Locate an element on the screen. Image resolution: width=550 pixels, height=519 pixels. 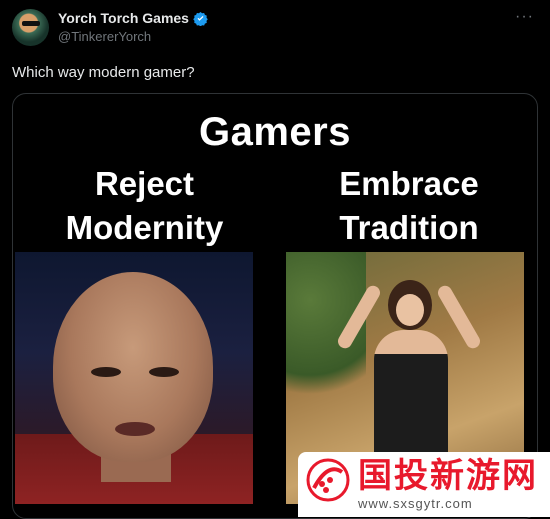
watermark: 国投新游网 www.sxsgytr.com is located at coordinates (424, 484).